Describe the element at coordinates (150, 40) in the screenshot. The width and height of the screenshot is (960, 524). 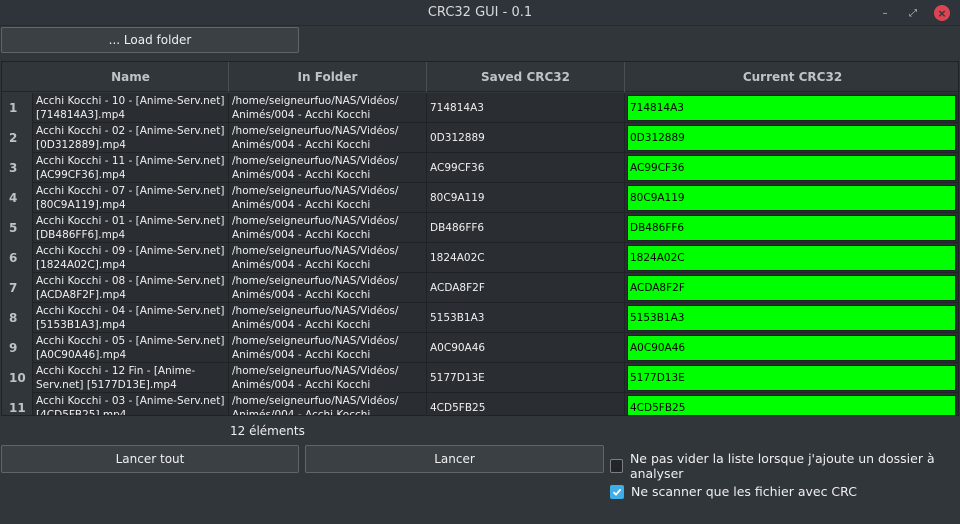
I see `load-folder-button: ... Load folder` at that location.